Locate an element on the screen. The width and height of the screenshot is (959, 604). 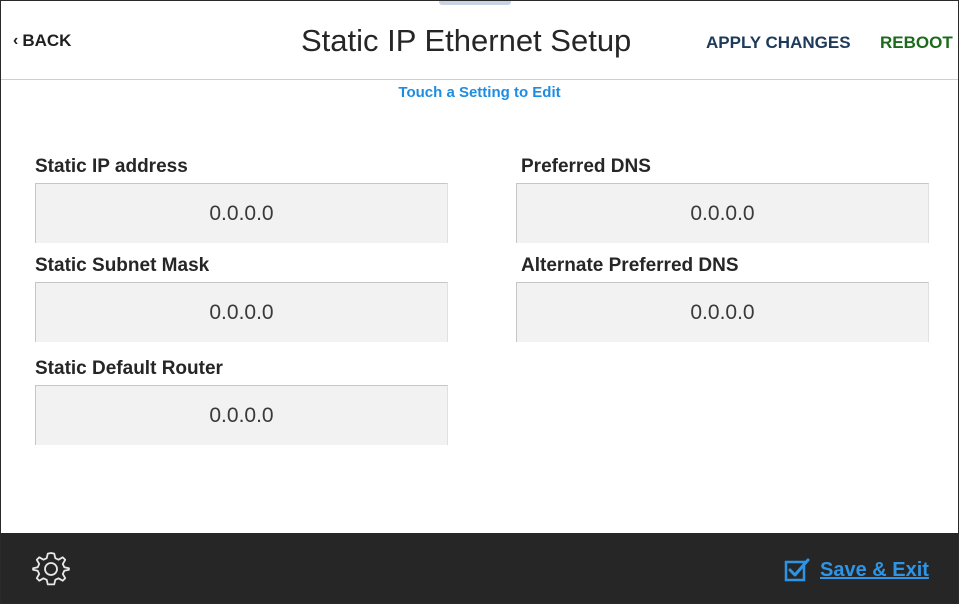
save-exit-button: Save & Exit is located at coordinates (856, 570).